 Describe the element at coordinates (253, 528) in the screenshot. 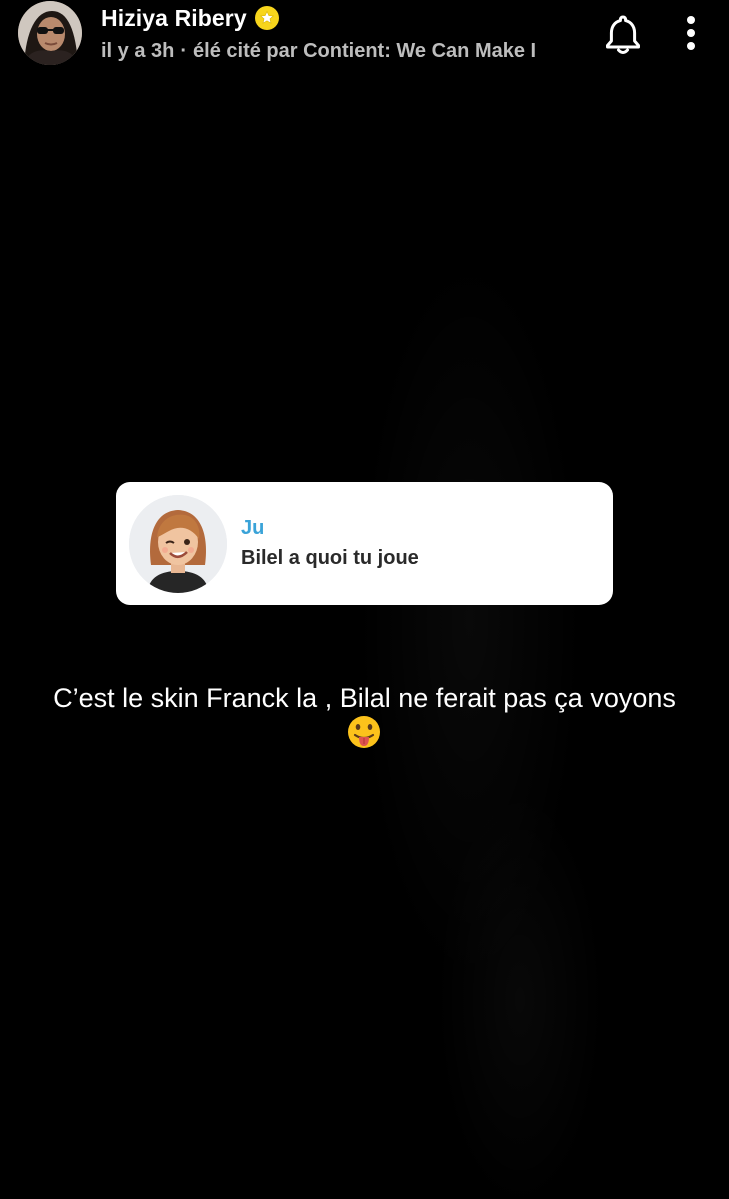

I see `reply-author: Ju` at that location.